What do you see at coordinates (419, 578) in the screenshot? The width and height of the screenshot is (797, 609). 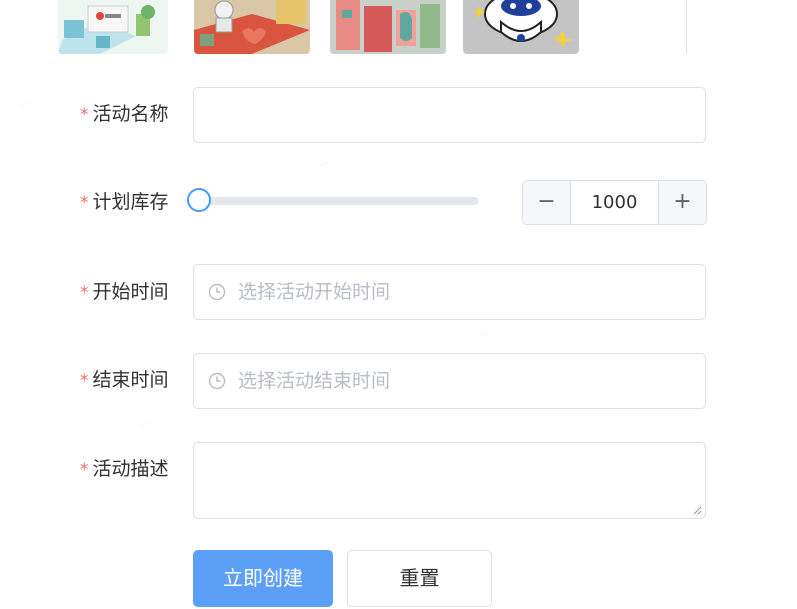 I see `reset-button: 重置` at bounding box center [419, 578].